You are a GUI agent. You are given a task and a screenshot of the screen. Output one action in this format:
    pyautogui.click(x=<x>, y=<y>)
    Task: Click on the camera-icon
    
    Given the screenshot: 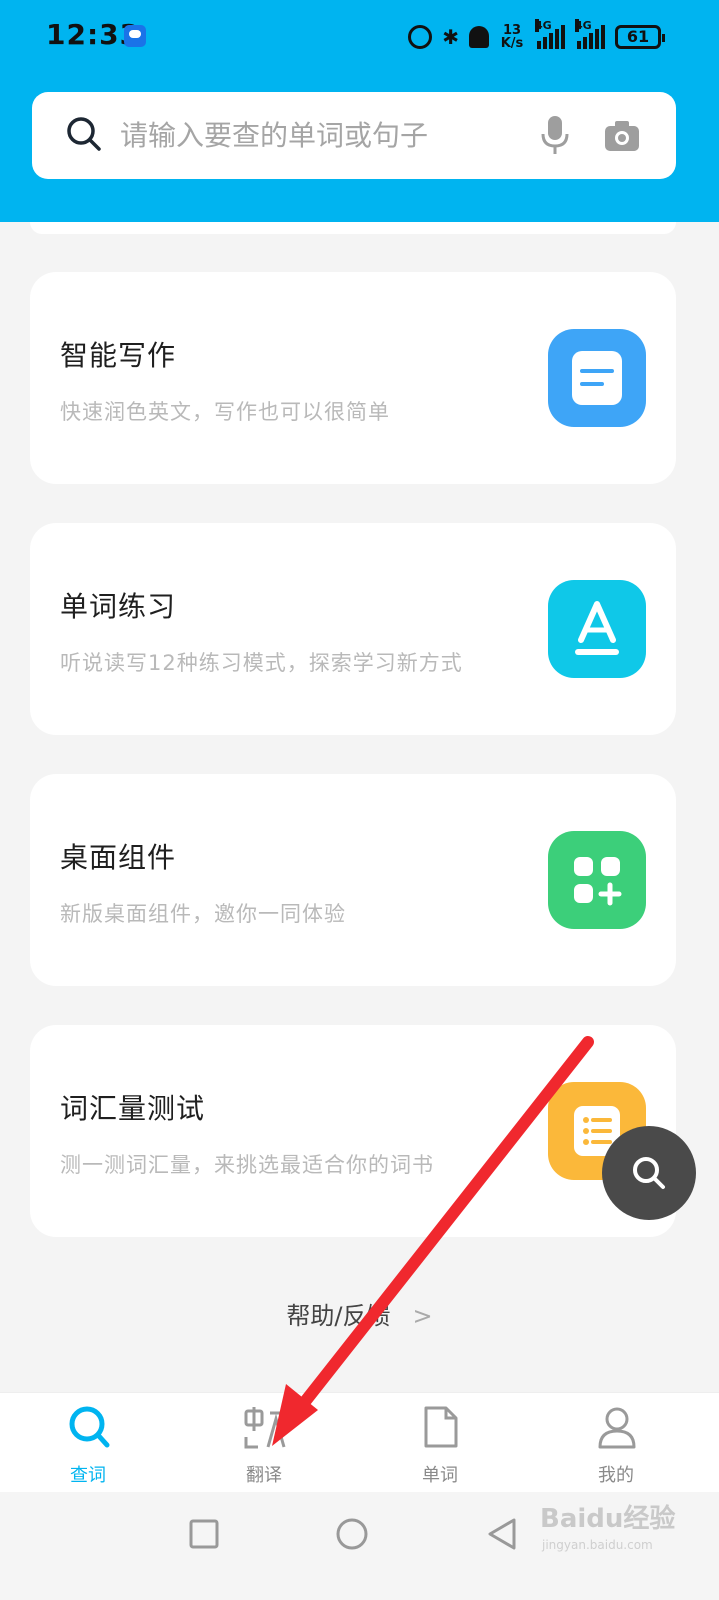 What is the action you would take?
    pyautogui.click(x=622, y=136)
    